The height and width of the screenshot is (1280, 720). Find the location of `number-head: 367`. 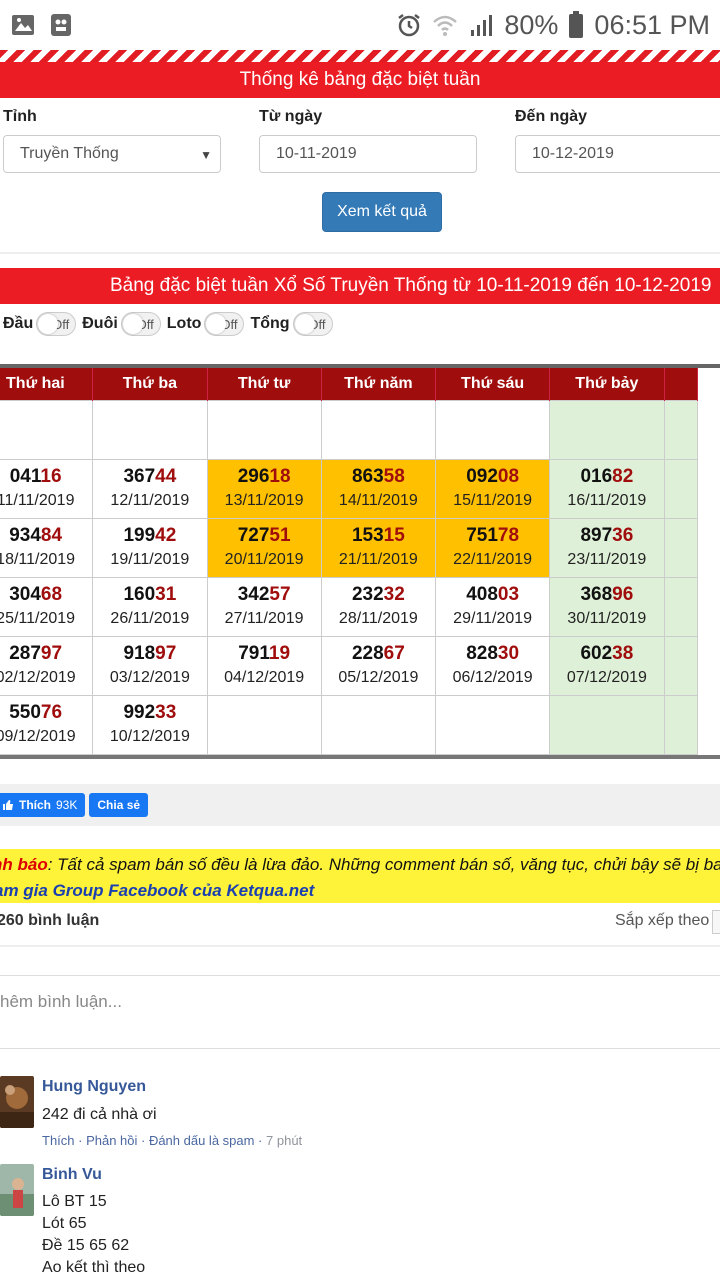

number-head: 367 is located at coordinates (139, 476).